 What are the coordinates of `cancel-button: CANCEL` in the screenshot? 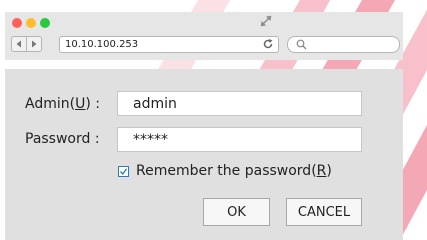 It's located at (324, 212).